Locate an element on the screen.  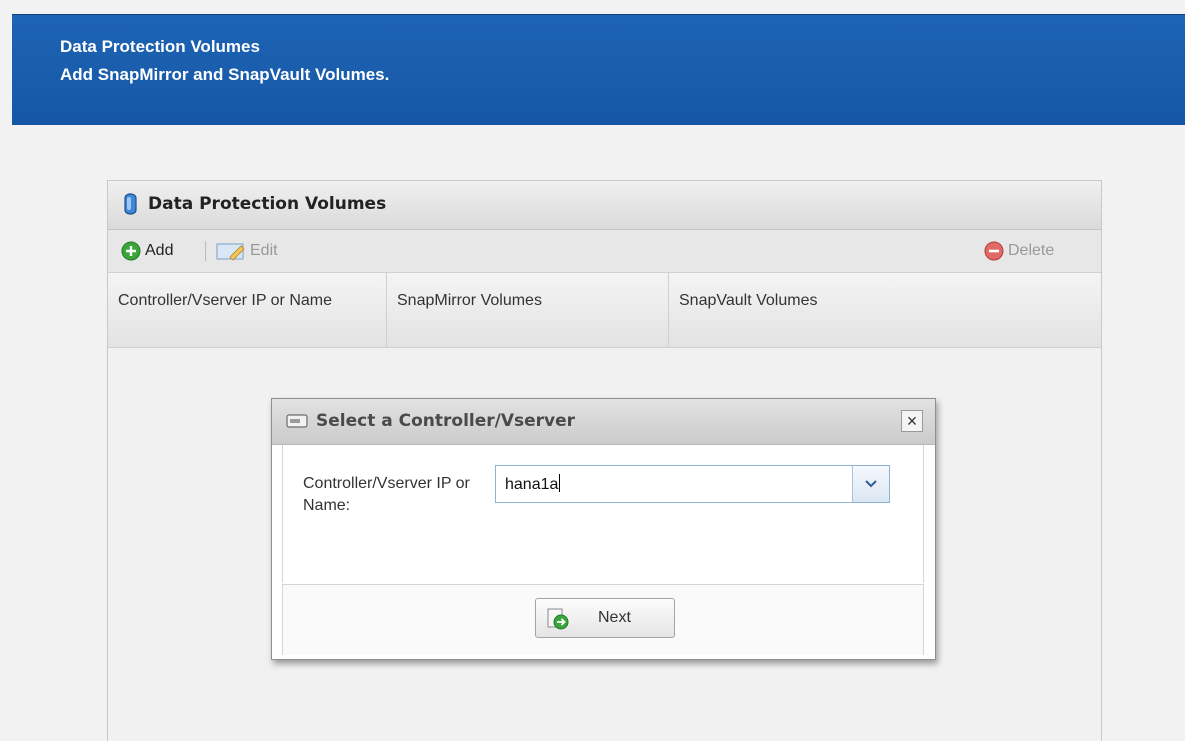
toolbar-separator is located at coordinates (205, 251).